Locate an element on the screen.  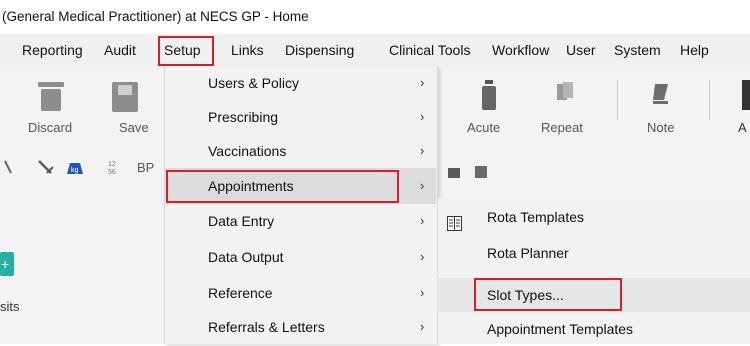
toolbar-divider is located at coordinates (617, 100).